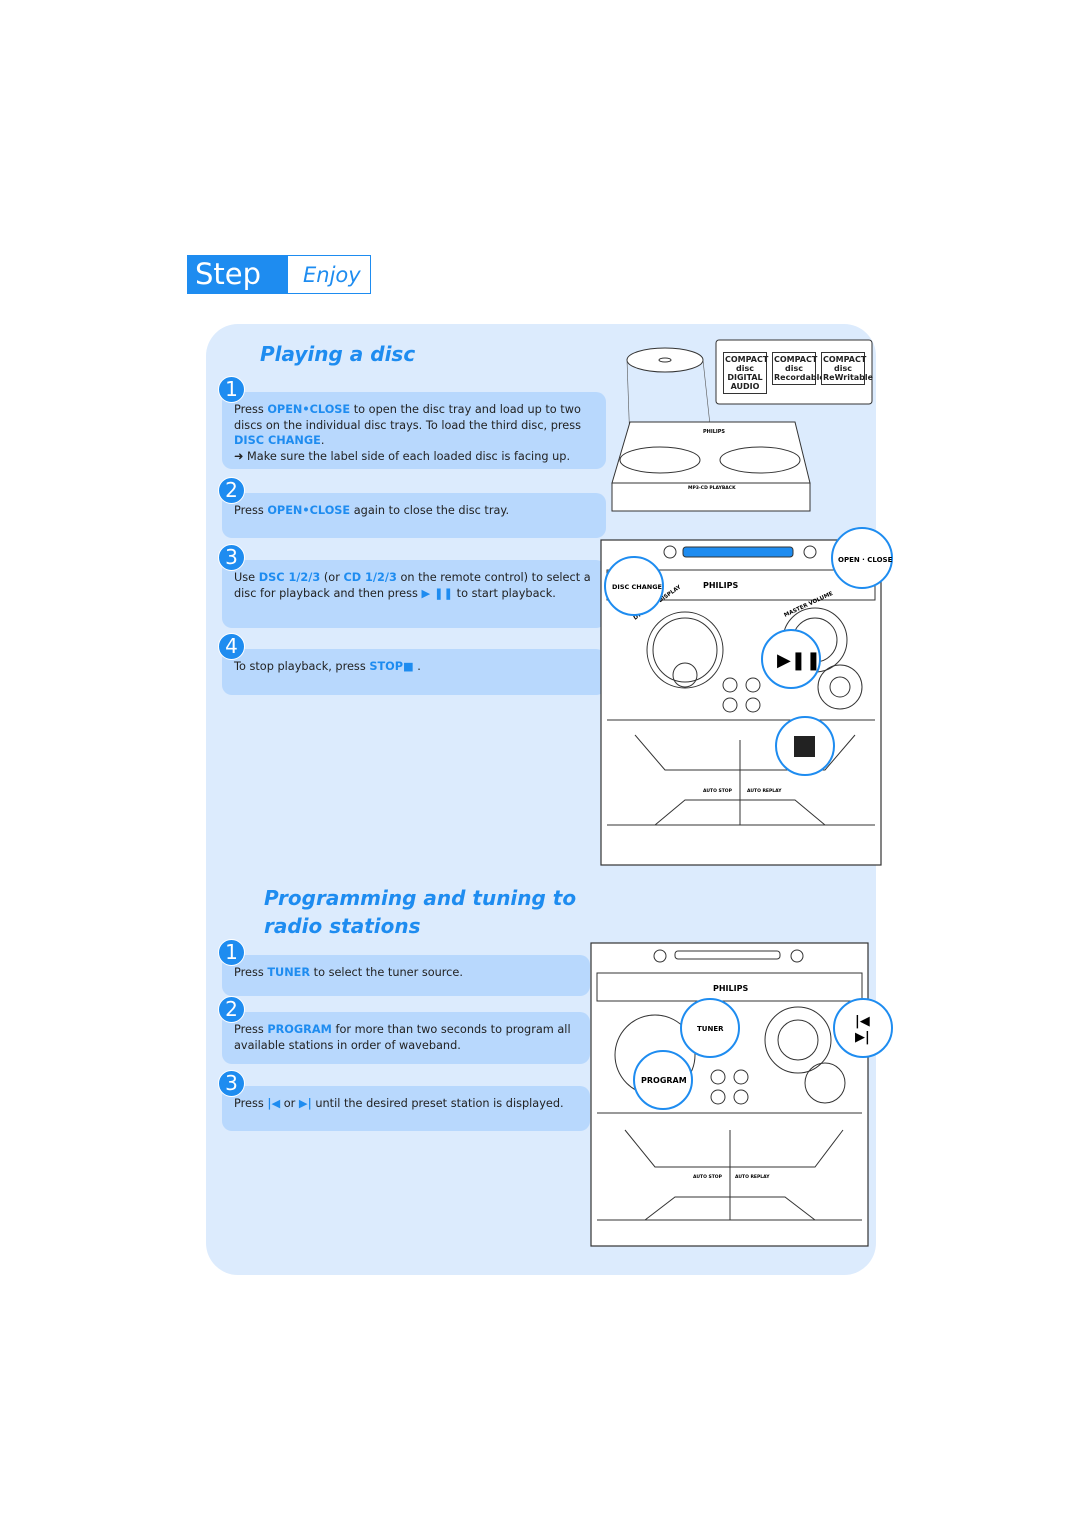  What do you see at coordinates (338, 354) in the screenshot?
I see `section-title-playing: Playing a disc` at bounding box center [338, 354].